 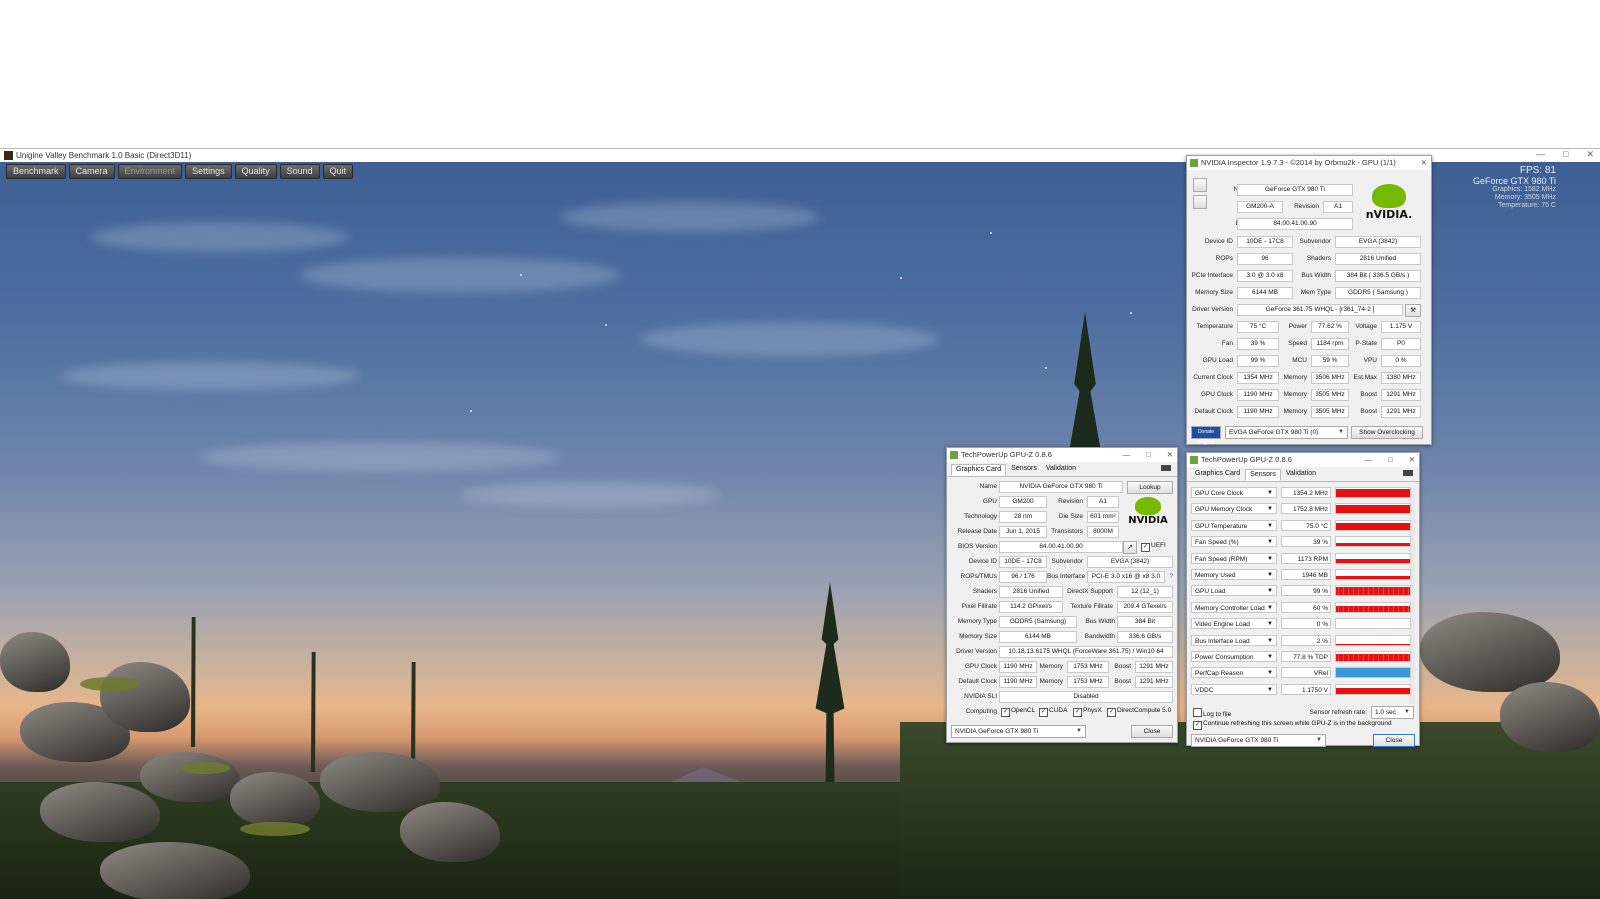 What do you see at coordinates (1295, 394) in the screenshot?
I see `label-gpu-memory: Memory` at bounding box center [1295, 394].